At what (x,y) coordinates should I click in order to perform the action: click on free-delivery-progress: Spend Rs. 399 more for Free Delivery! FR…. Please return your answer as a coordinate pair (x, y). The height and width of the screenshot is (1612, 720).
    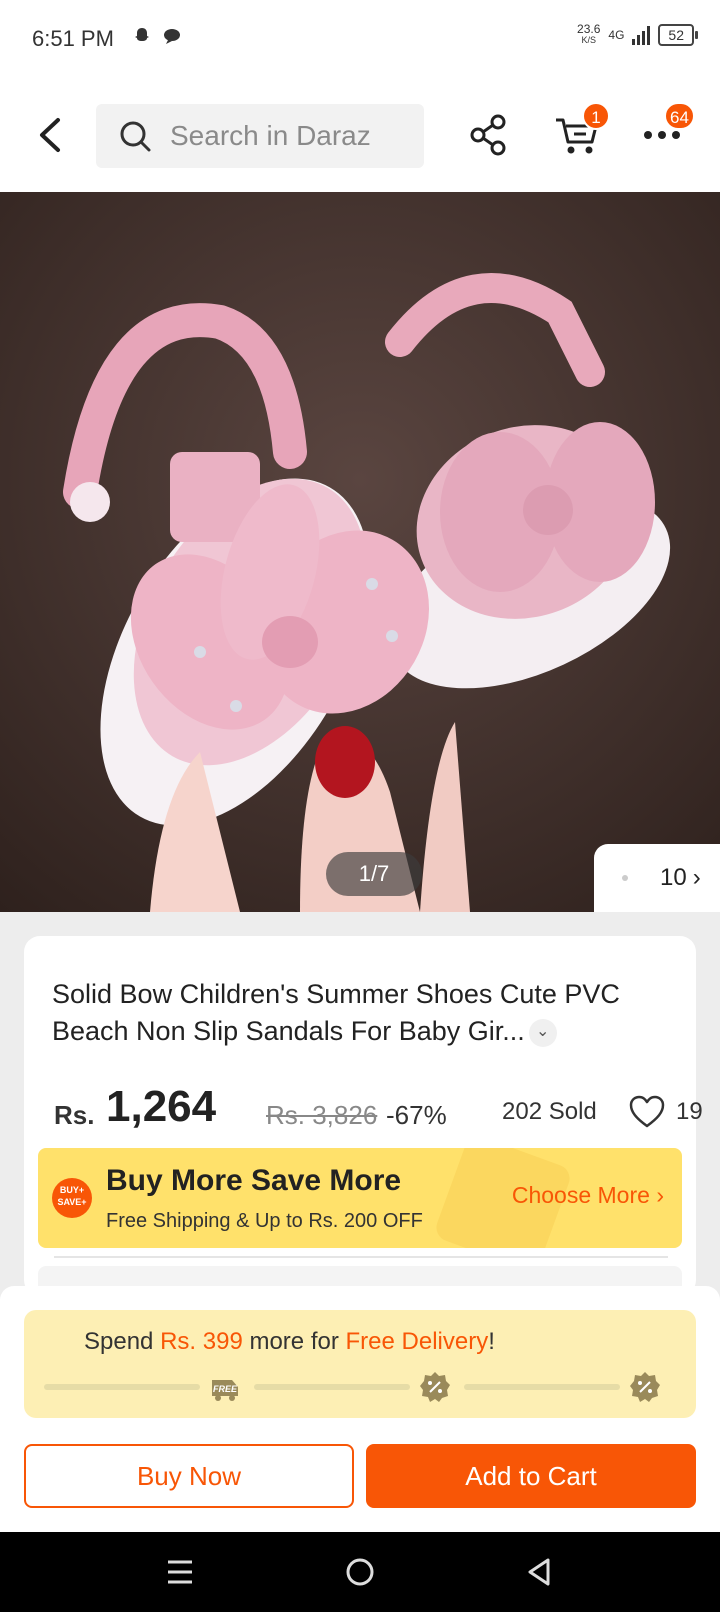
    Looking at the image, I should click on (360, 1364).